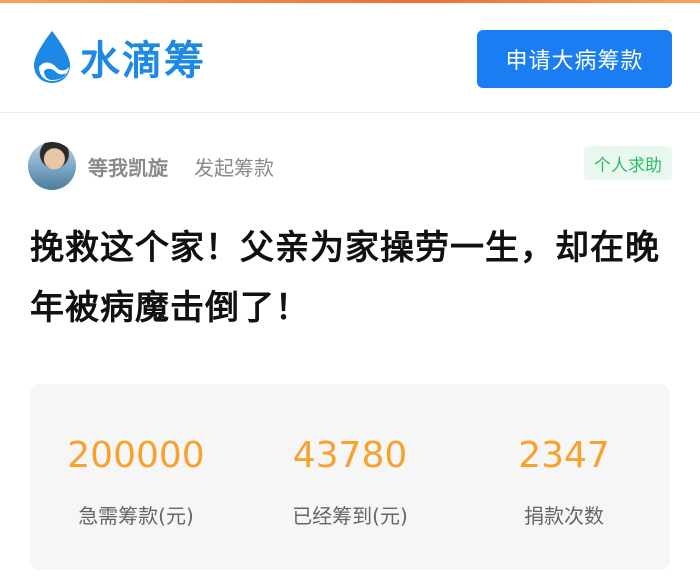 This screenshot has height=577, width=700. I want to click on author-row: 等我凯旋 发起筹款 个人求助, so click(351, 166).